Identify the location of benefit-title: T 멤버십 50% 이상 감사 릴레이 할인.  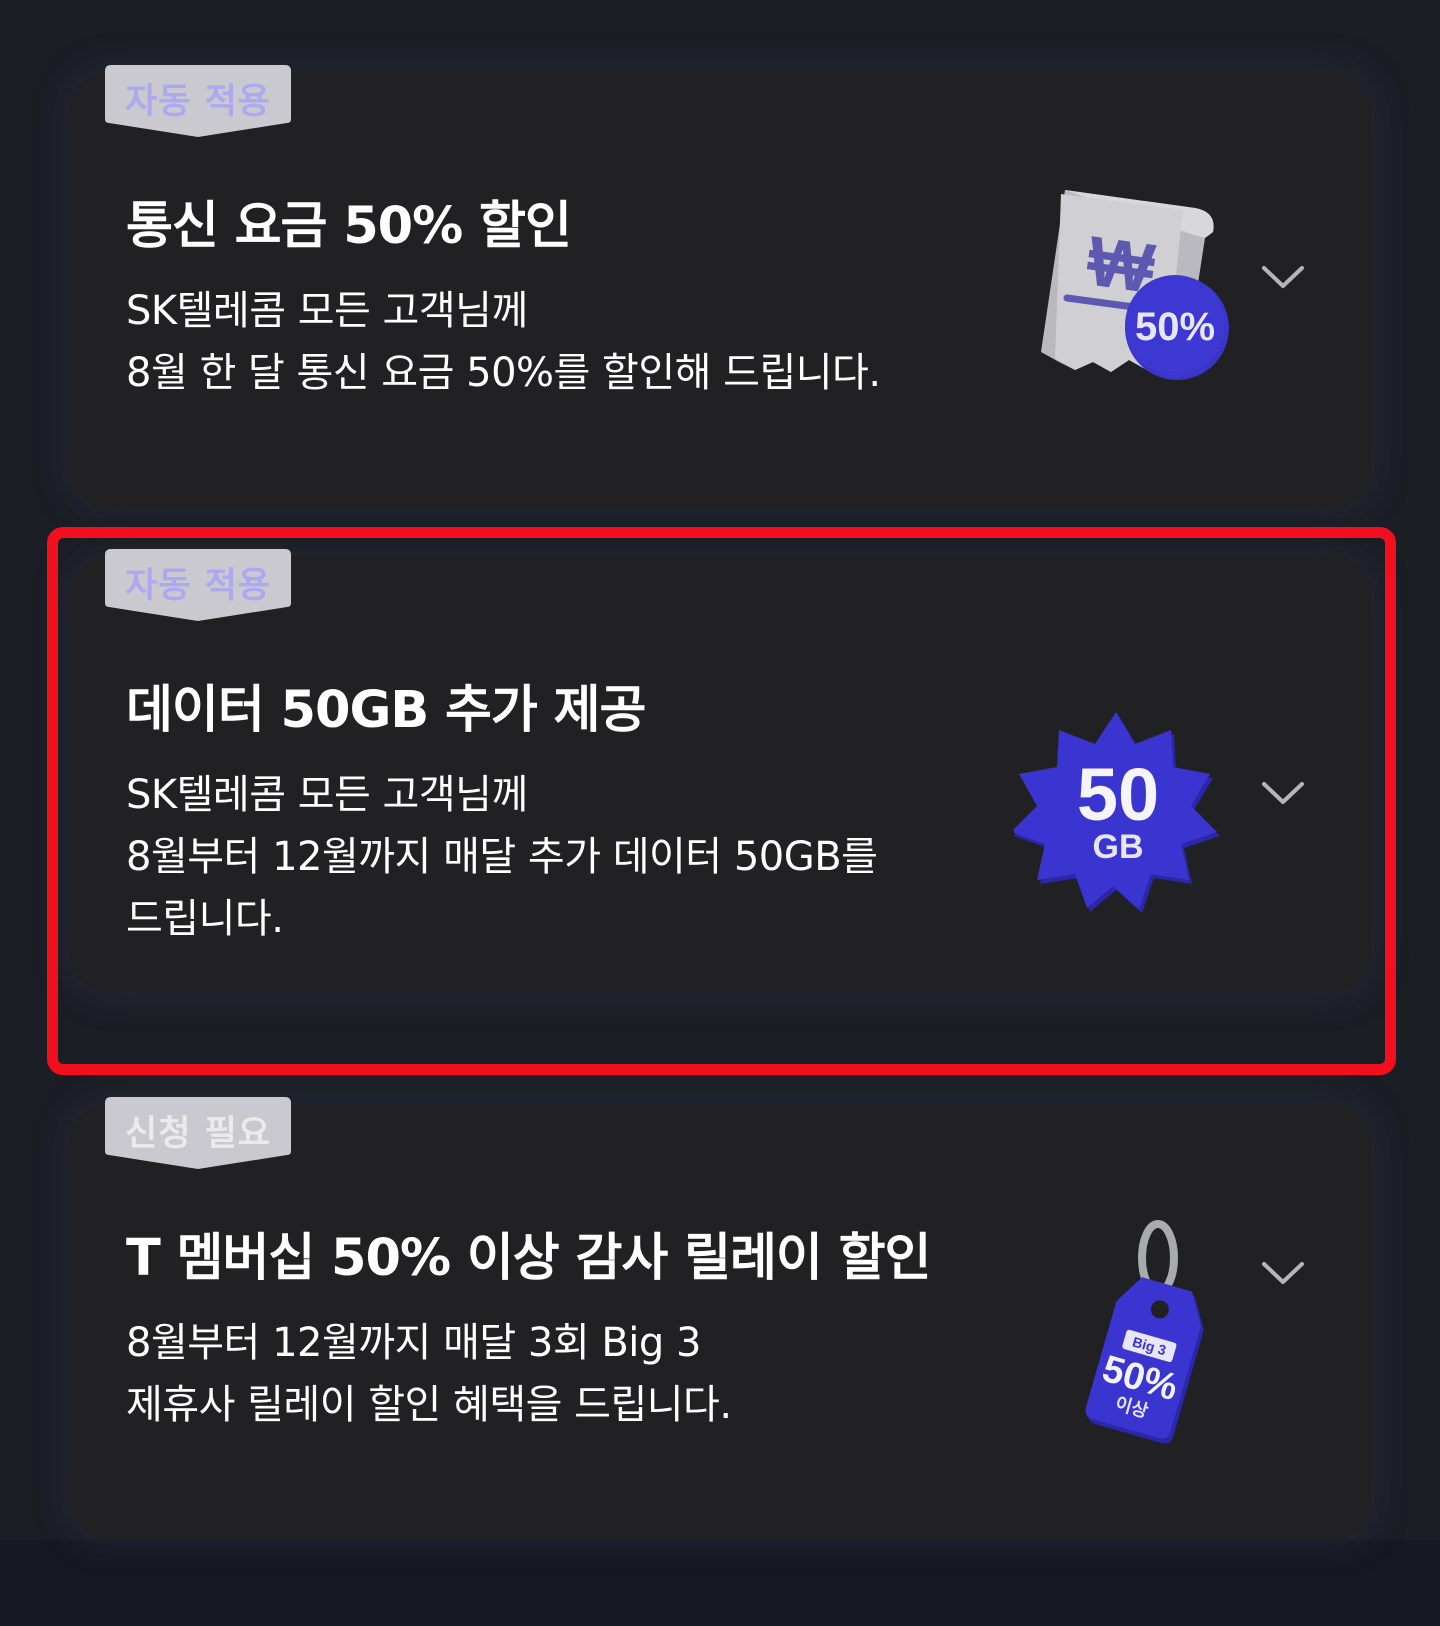
(528, 1258).